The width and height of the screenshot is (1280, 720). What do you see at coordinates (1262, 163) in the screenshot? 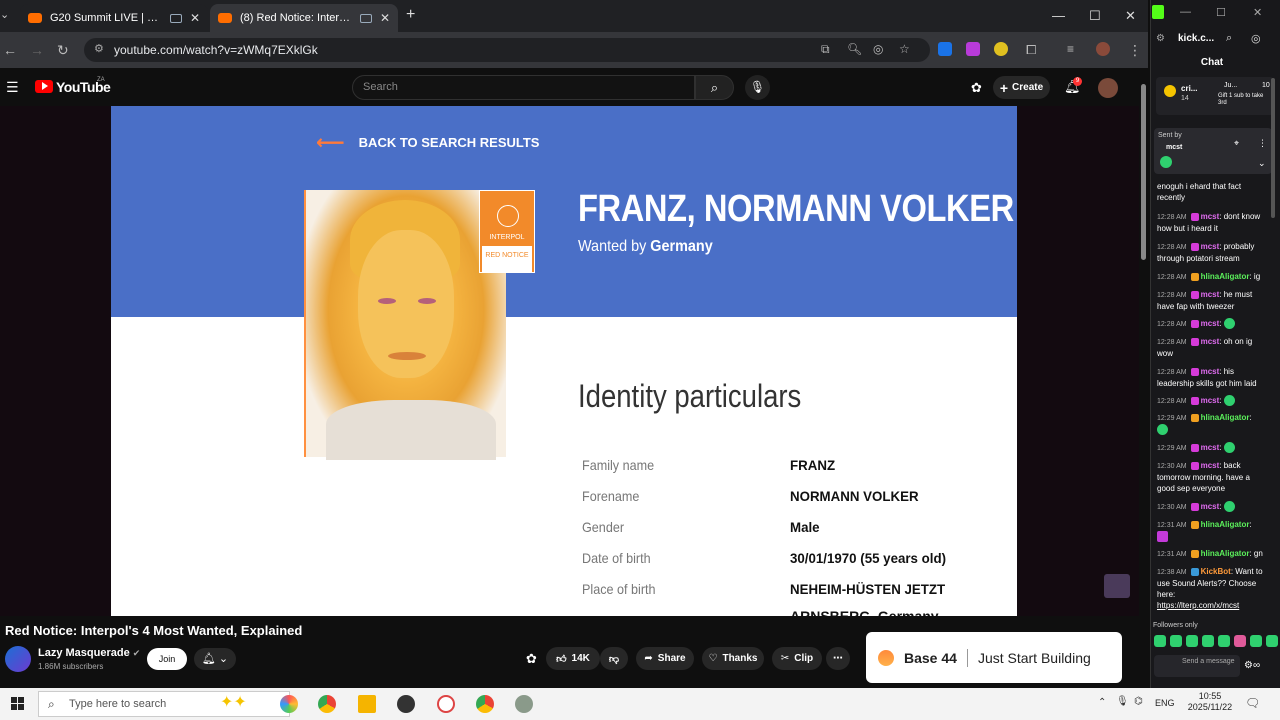
I see `pinned-expand-icon: ⌄` at bounding box center [1262, 163].